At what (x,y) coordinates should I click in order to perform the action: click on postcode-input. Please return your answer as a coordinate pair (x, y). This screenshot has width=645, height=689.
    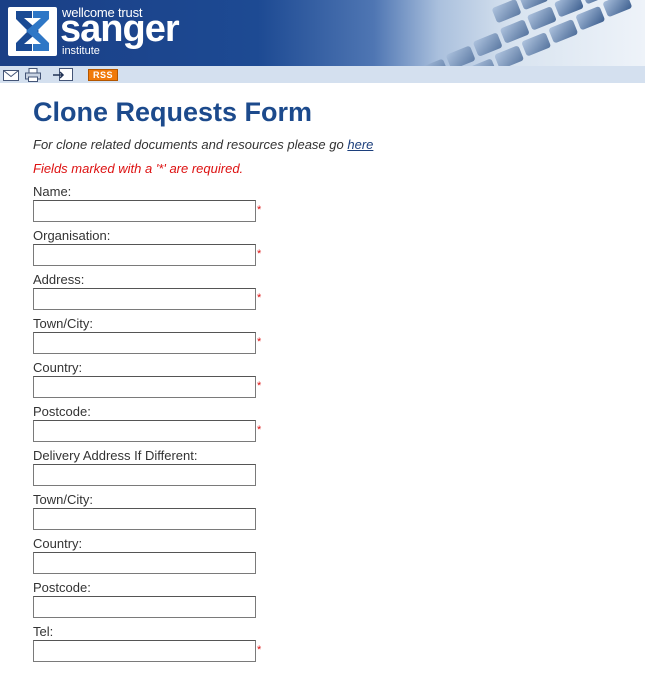
    Looking at the image, I should click on (144, 431).